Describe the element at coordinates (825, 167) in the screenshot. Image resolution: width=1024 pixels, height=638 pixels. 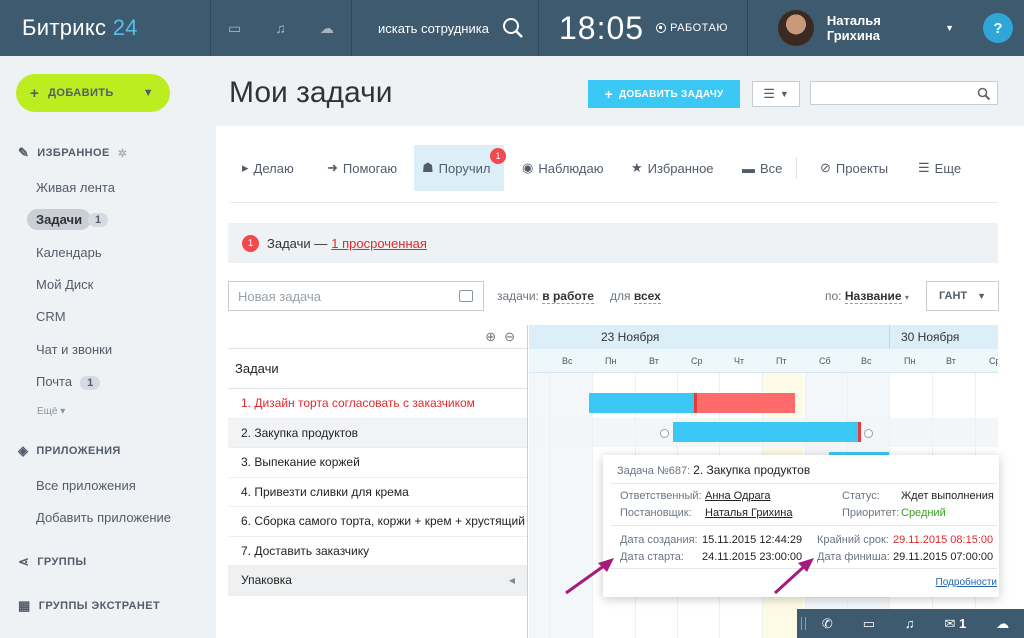
I see `compass-icon: ⊘` at that location.